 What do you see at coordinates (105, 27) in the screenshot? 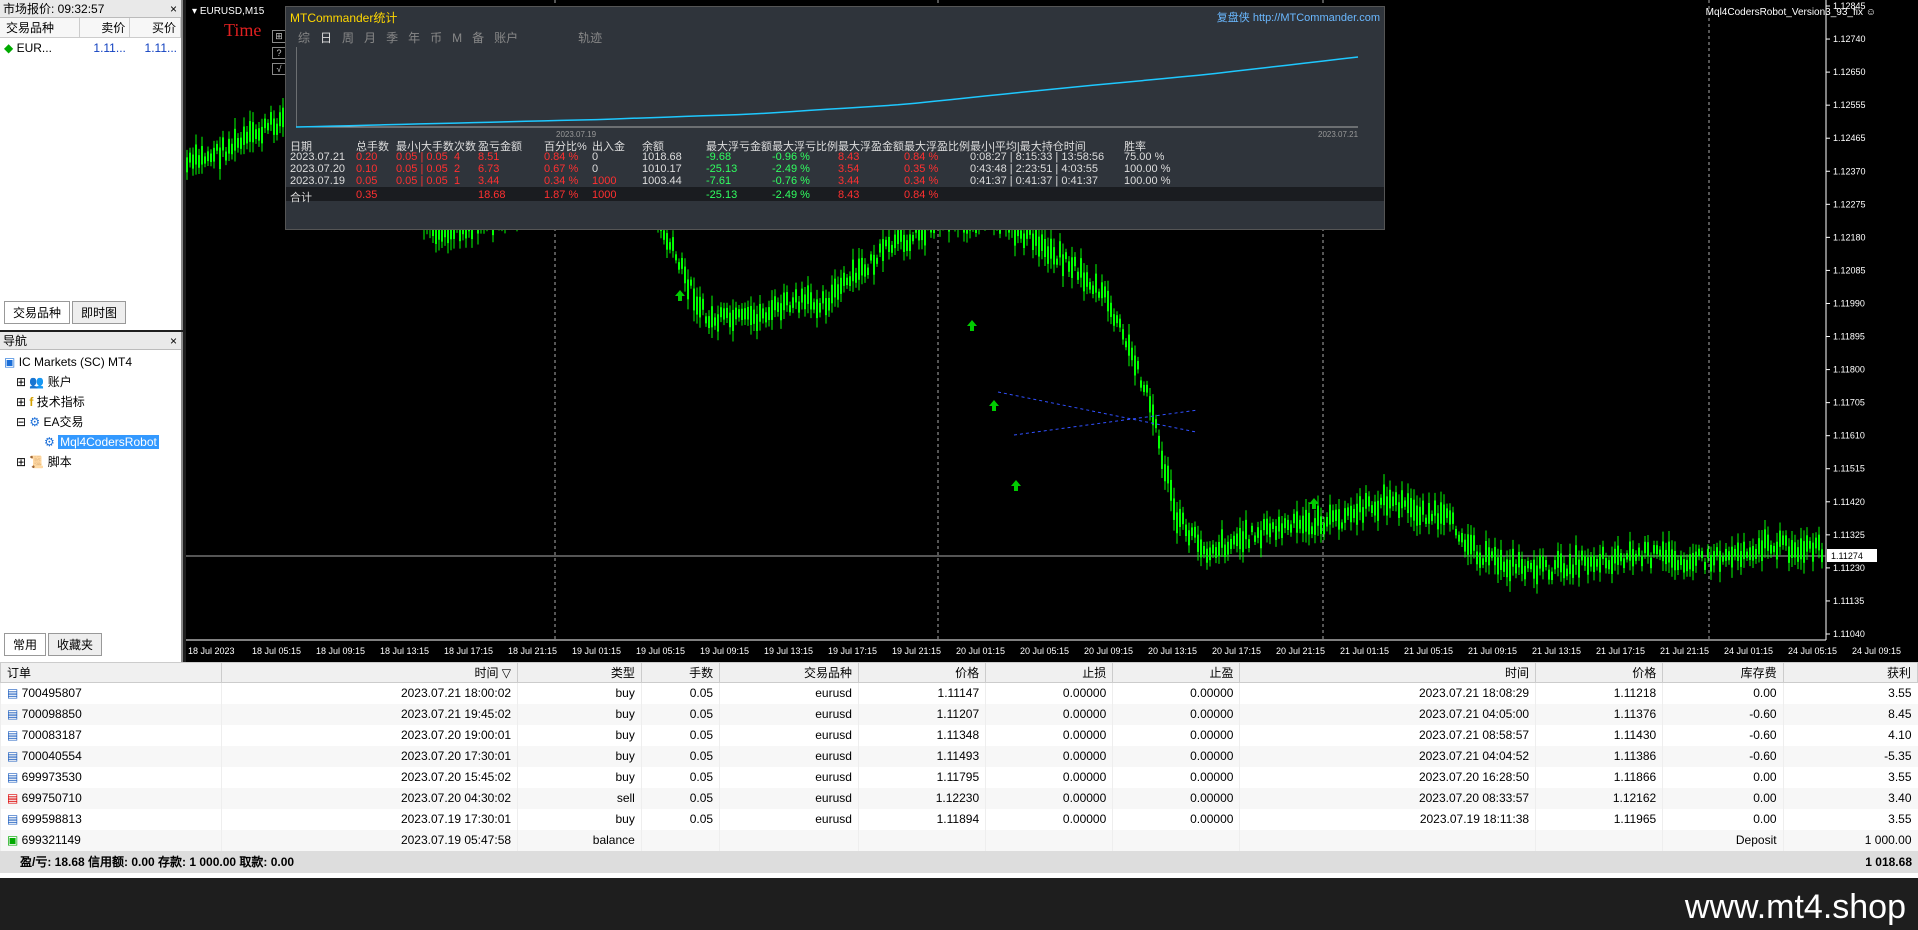
I see `column-bid: 卖价` at bounding box center [105, 27].